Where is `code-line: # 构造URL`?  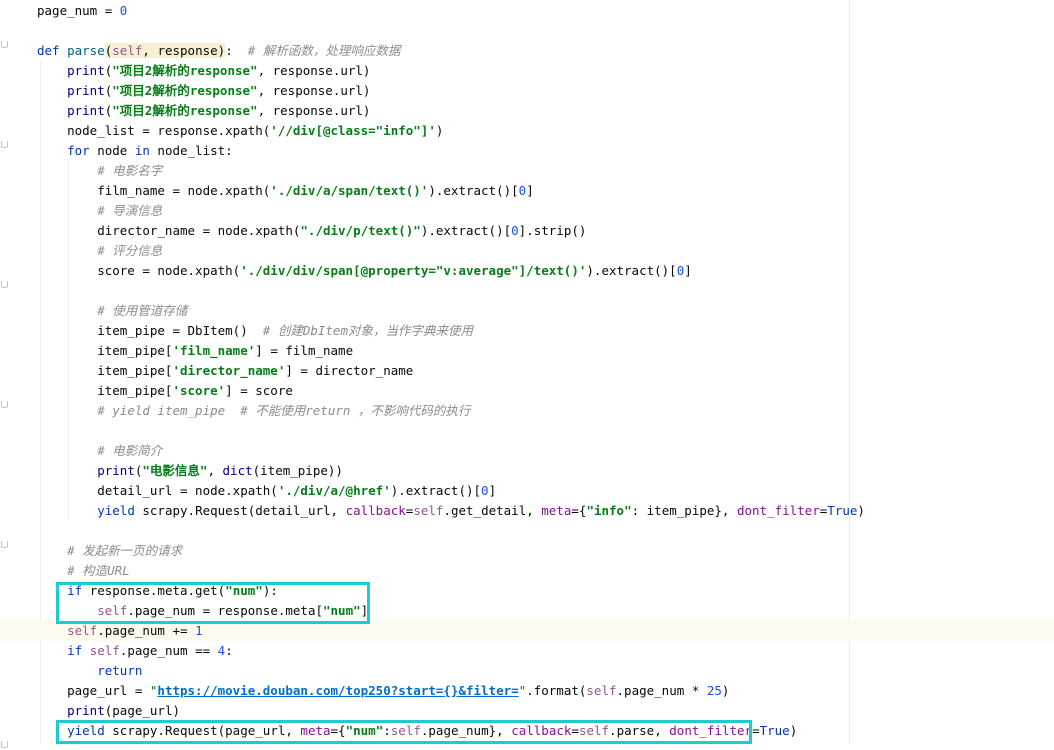 code-line: # 构造URL is located at coordinates (83, 571).